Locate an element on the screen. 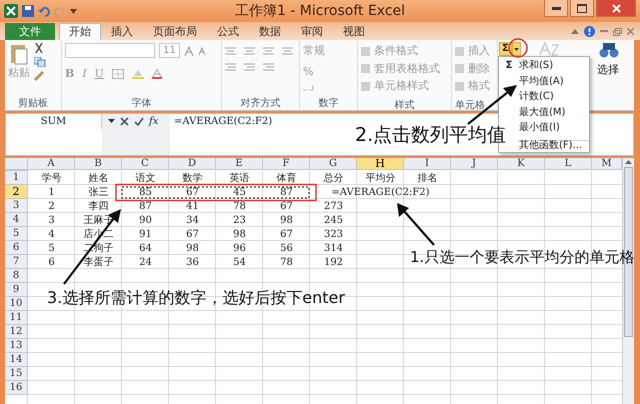  maximize-icon is located at coordinates (582, 8).